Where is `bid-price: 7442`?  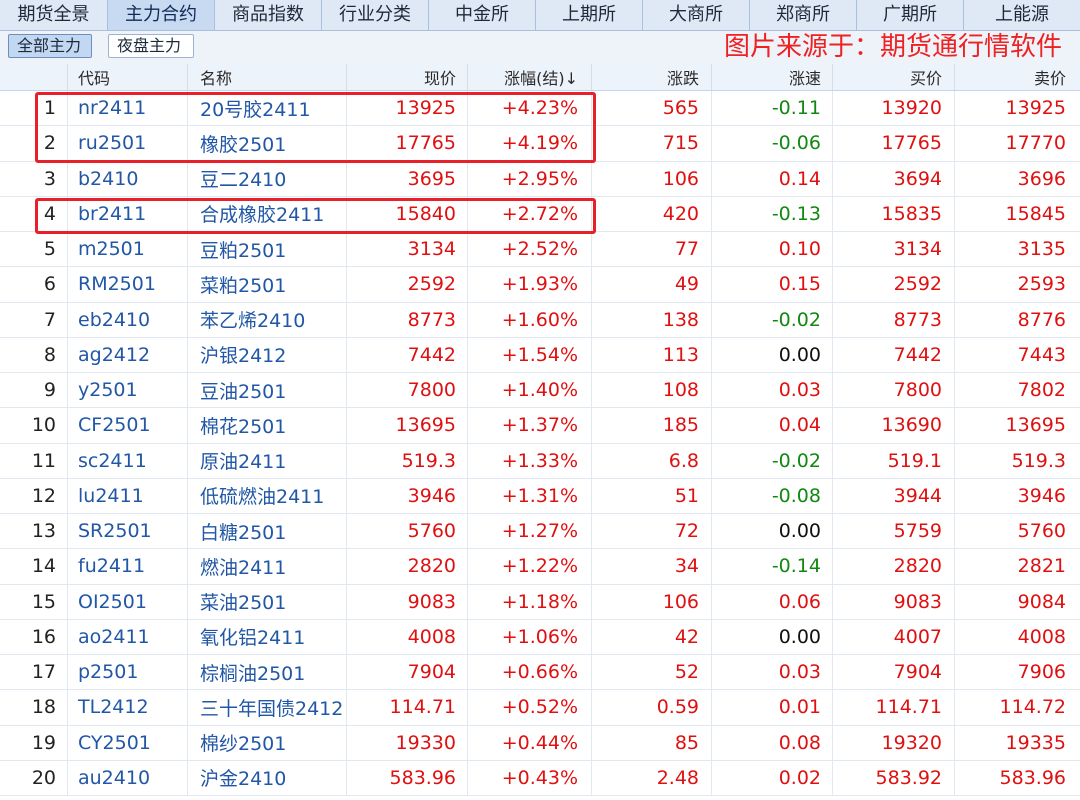 bid-price: 7442 is located at coordinates (894, 354).